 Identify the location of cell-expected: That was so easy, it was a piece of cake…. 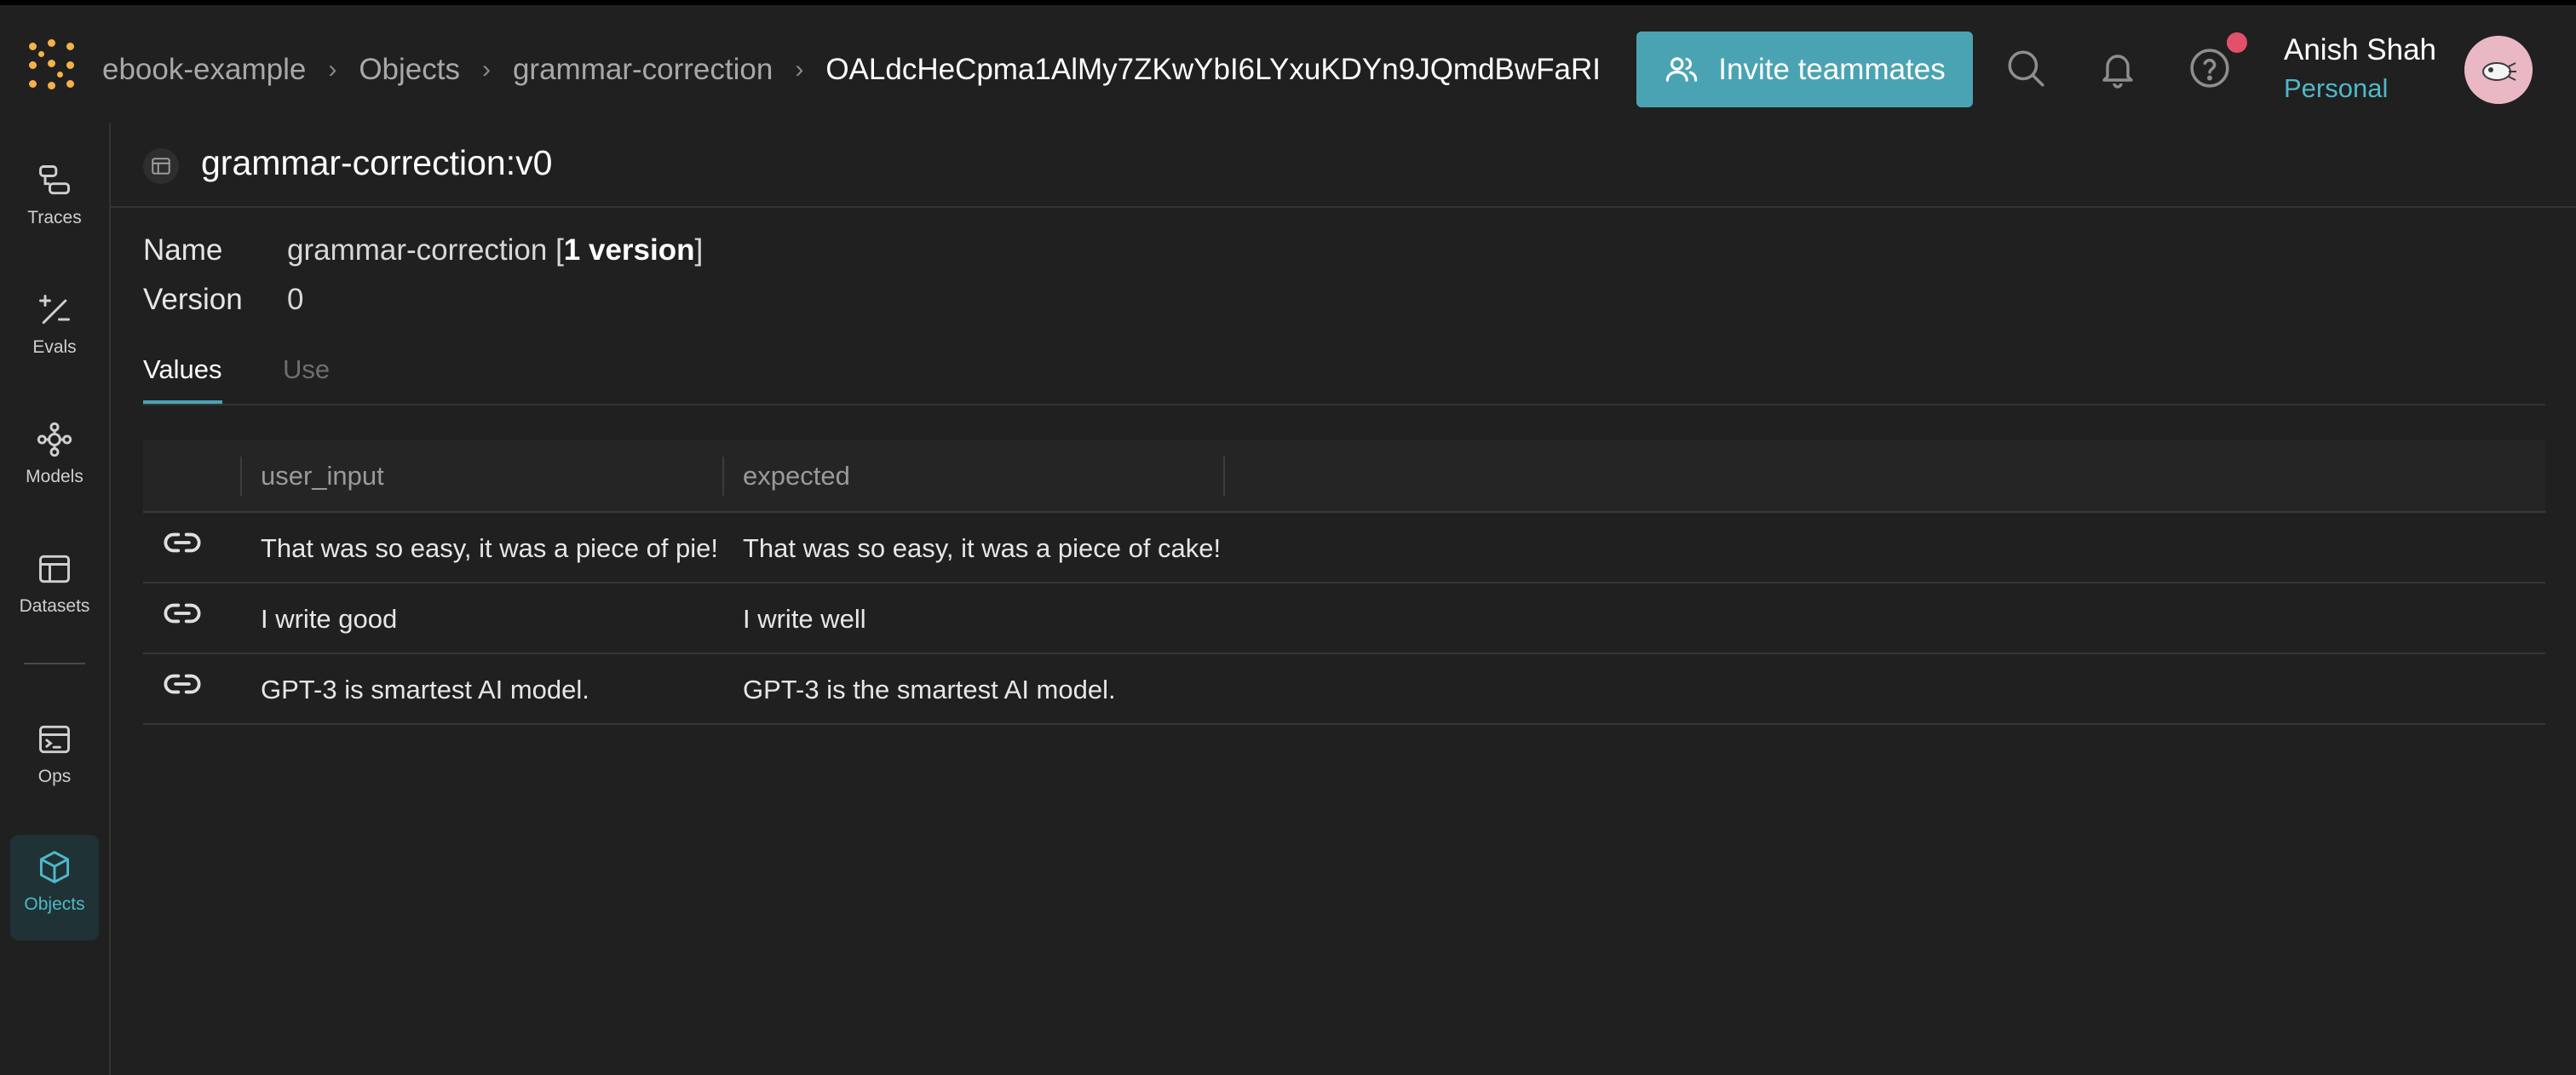
(983, 547).